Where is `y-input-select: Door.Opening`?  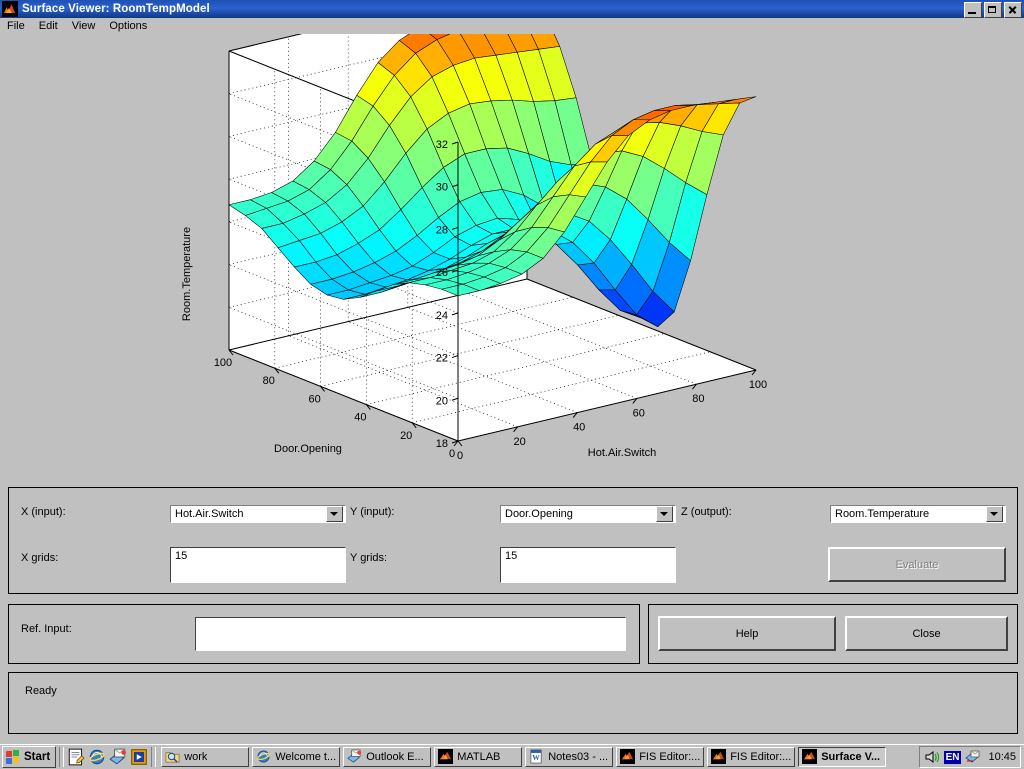 y-input-select: Door.Opening is located at coordinates (588, 514).